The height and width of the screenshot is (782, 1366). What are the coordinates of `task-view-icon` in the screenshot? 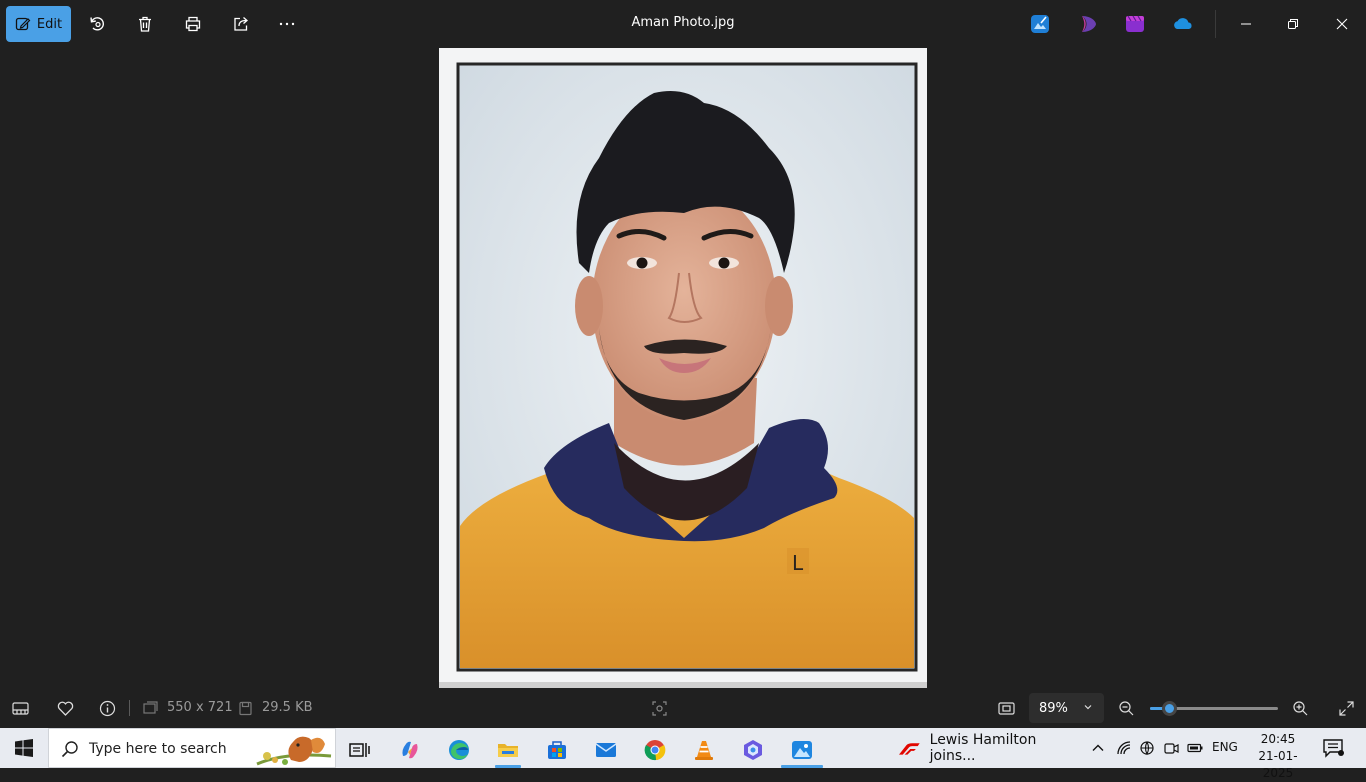 It's located at (359, 750).